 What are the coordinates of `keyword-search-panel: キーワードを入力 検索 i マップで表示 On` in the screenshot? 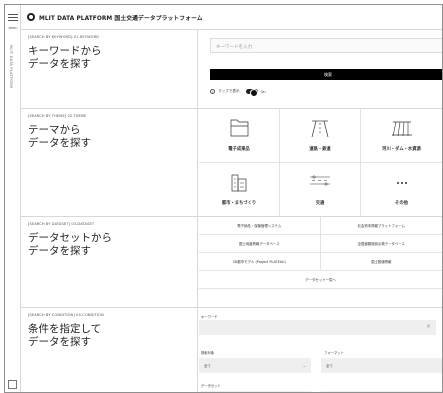 It's located at (320, 69).